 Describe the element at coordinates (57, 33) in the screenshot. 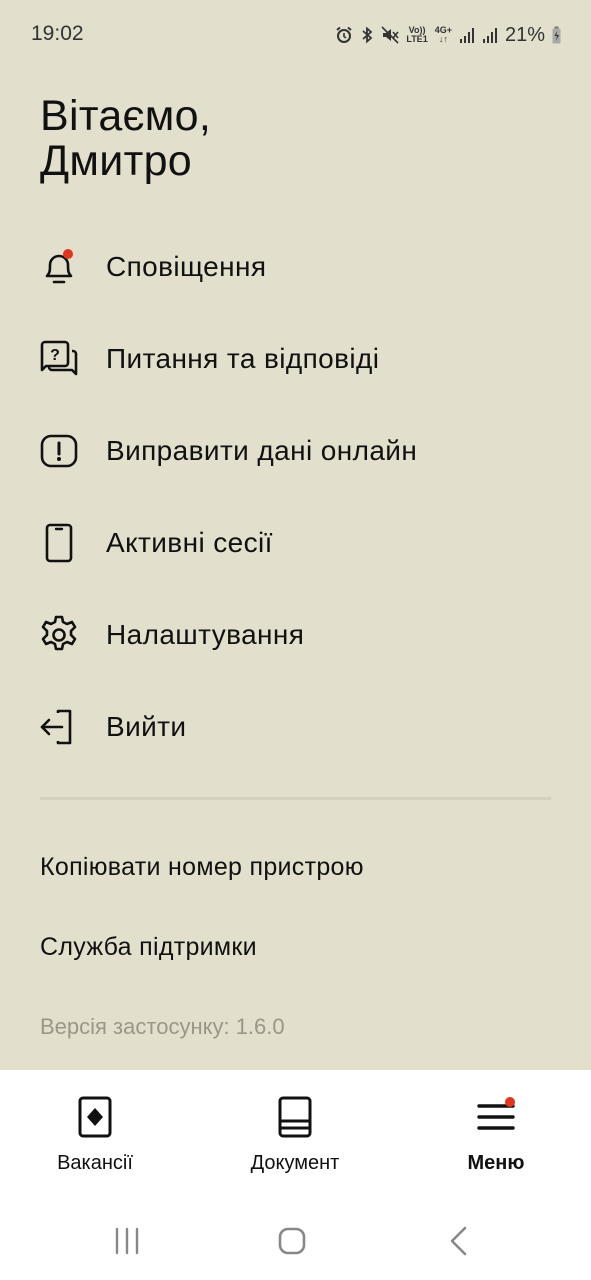

I see `status-time: 19:02` at that location.